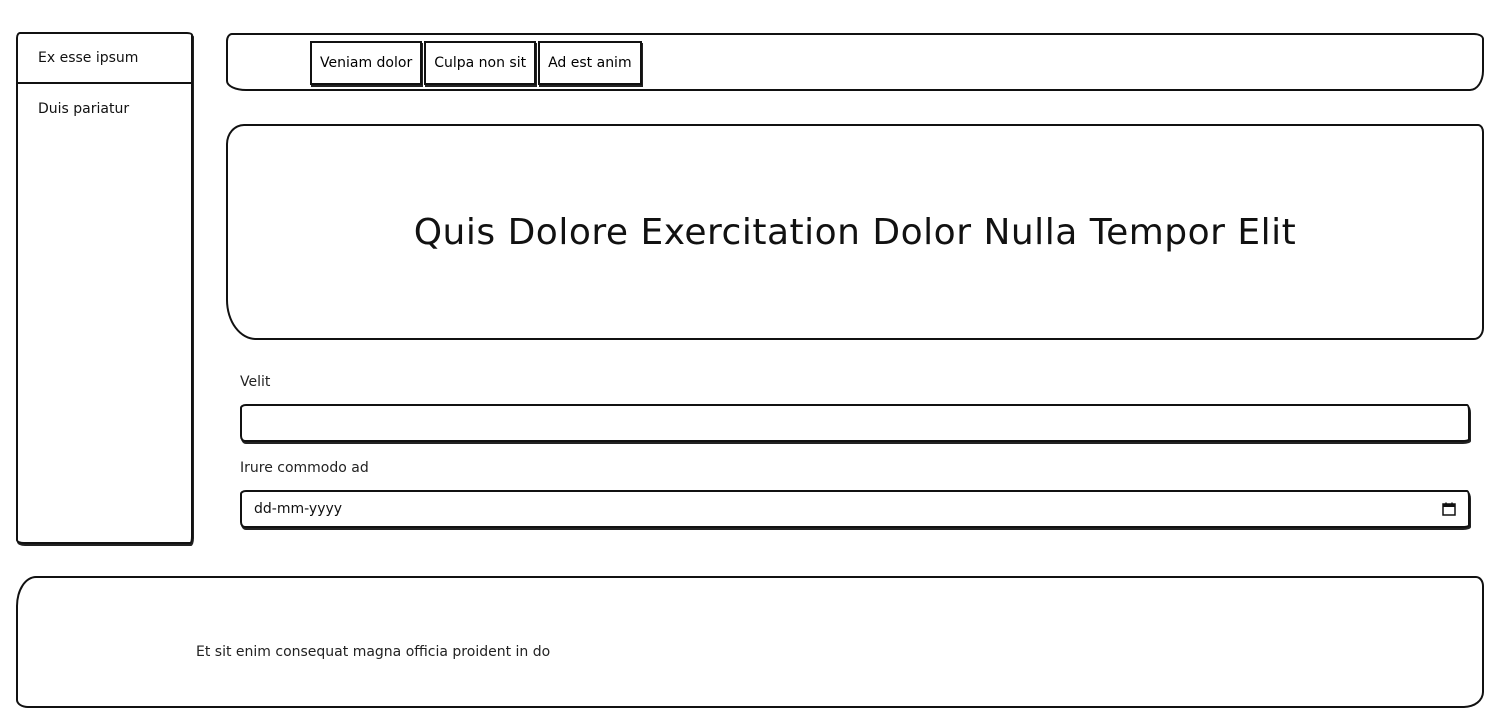  I want to click on irure-commodo-ad-label: Irure commodo ad, so click(304, 468).